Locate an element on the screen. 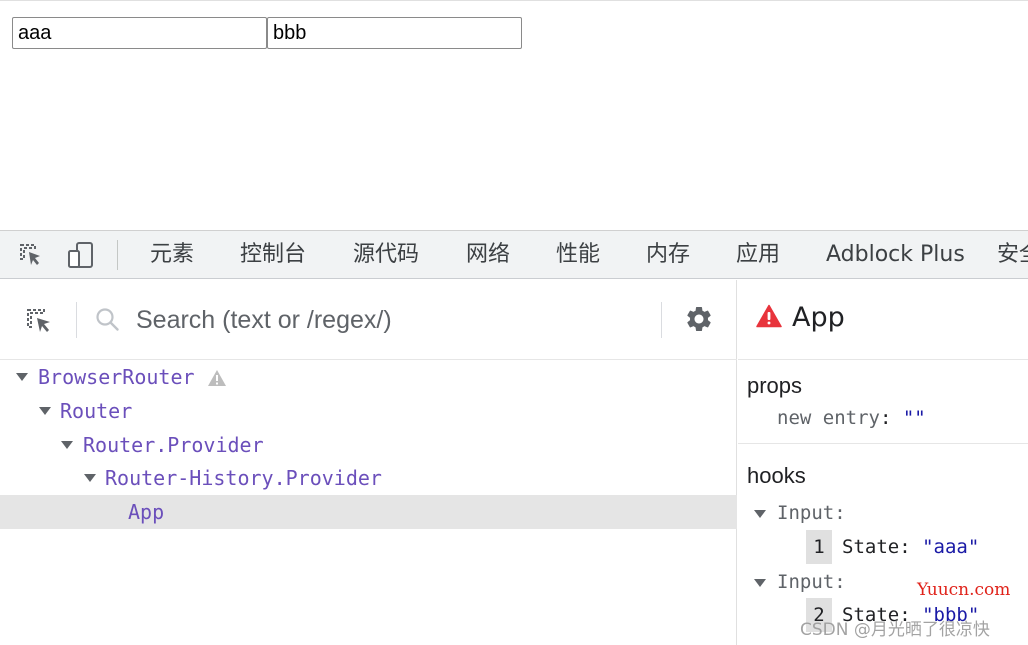  state-label: State: is located at coordinates (876, 547).